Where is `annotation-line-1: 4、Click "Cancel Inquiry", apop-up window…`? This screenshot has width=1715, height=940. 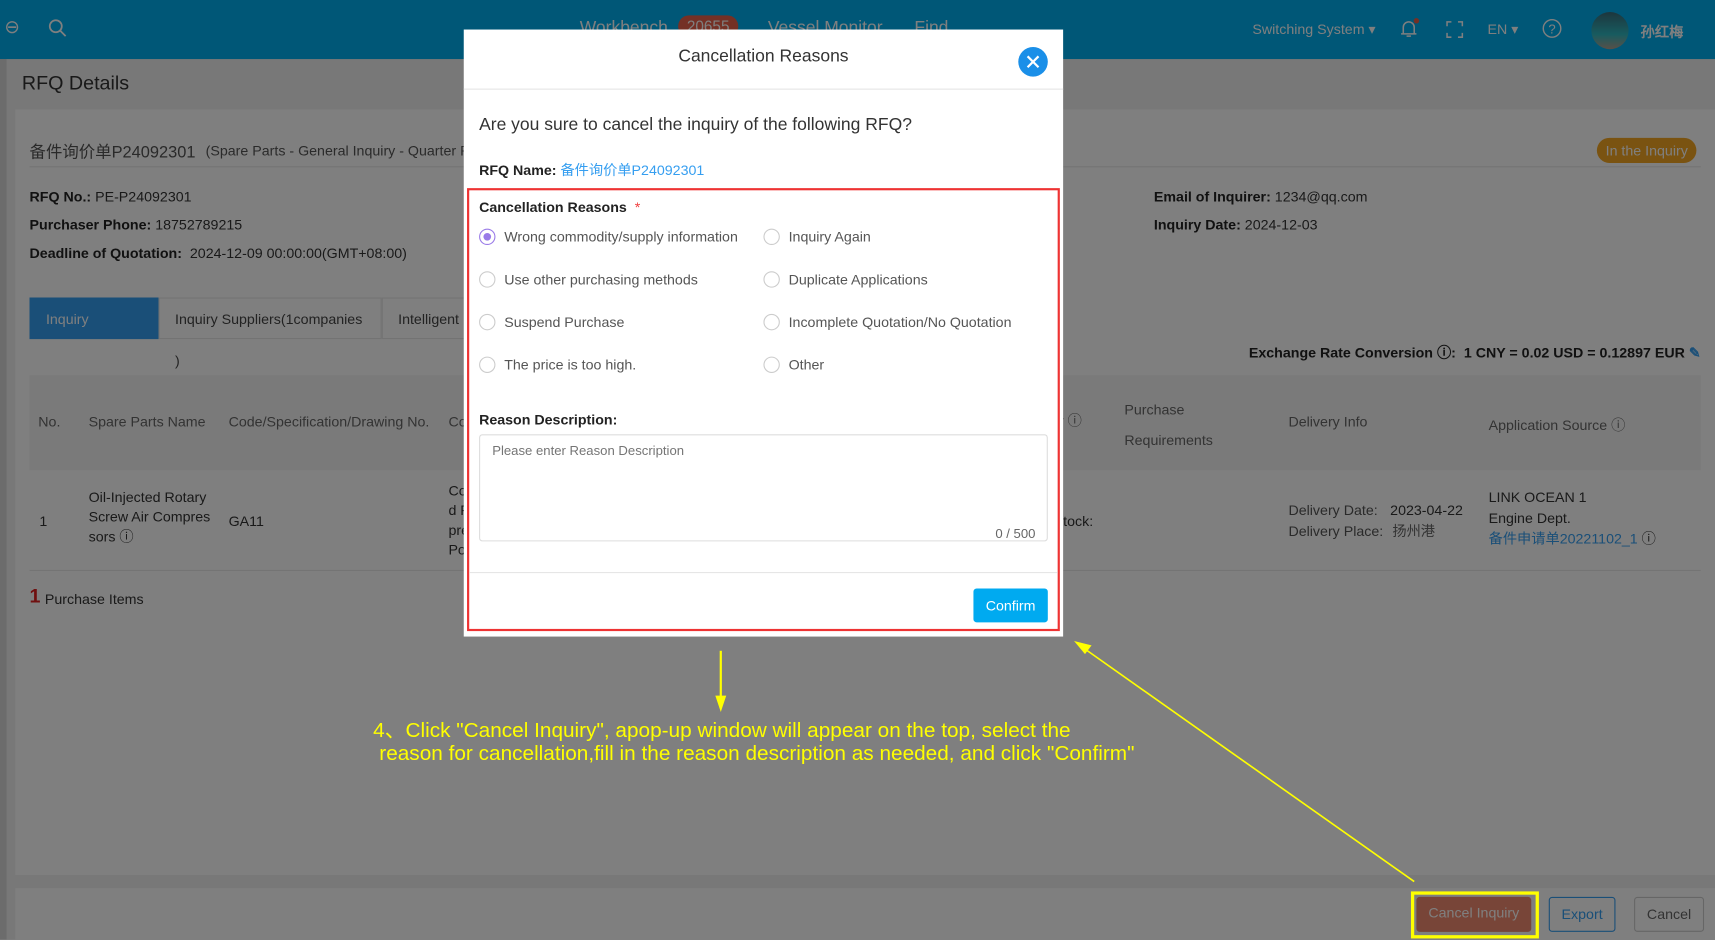 annotation-line-1: 4、Click "Cancel Inquiry", apop-up window… is located at coordinates (722, 731).